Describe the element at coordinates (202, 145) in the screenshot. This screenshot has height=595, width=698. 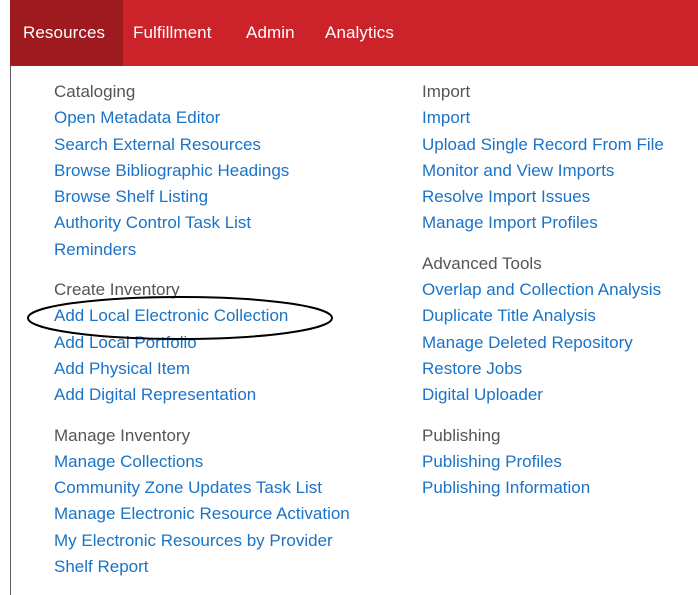
I see `link-search-external-resources: Search External Resources` at that location.